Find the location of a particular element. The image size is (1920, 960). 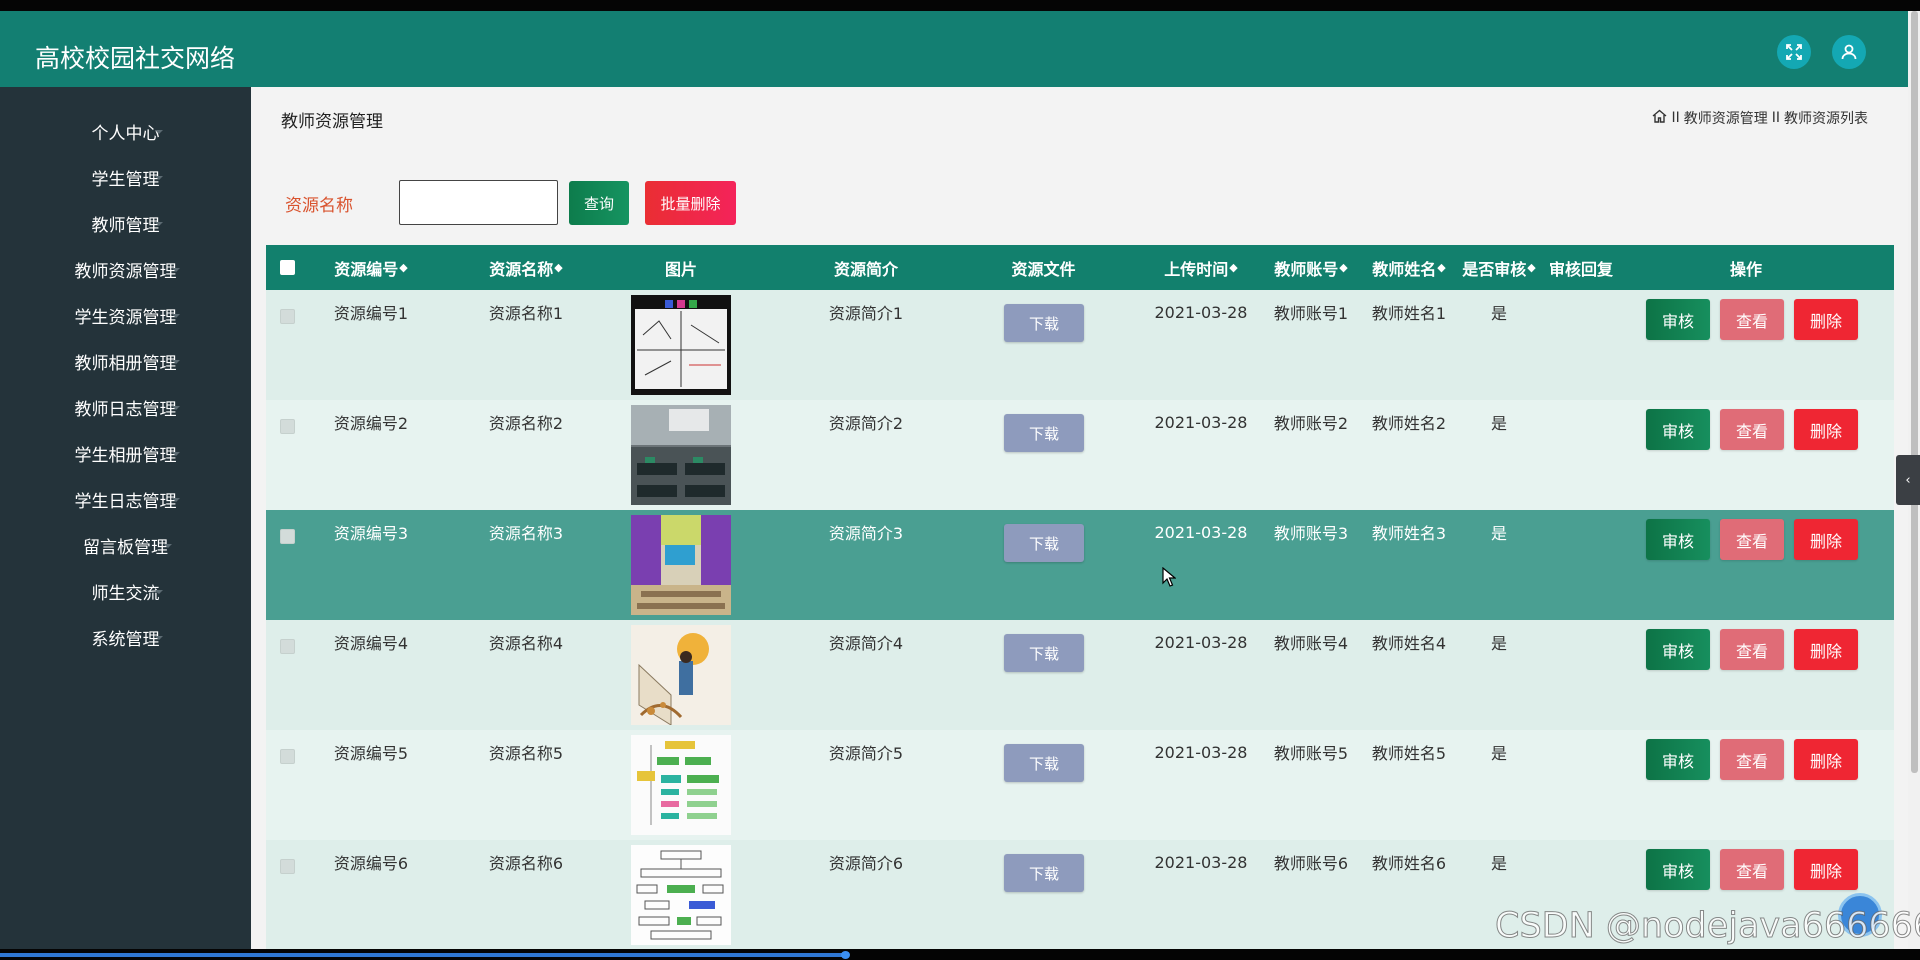

cell-intro: 资源简介5 is located at coordinates (866, 753).